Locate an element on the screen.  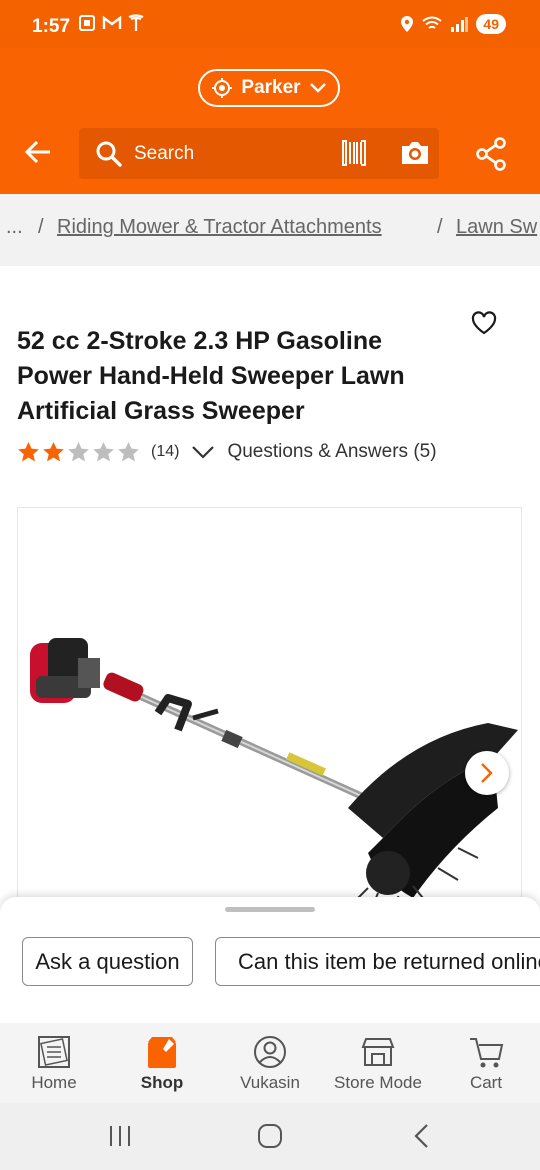
next-image-button is located at coordinates (487, 773).